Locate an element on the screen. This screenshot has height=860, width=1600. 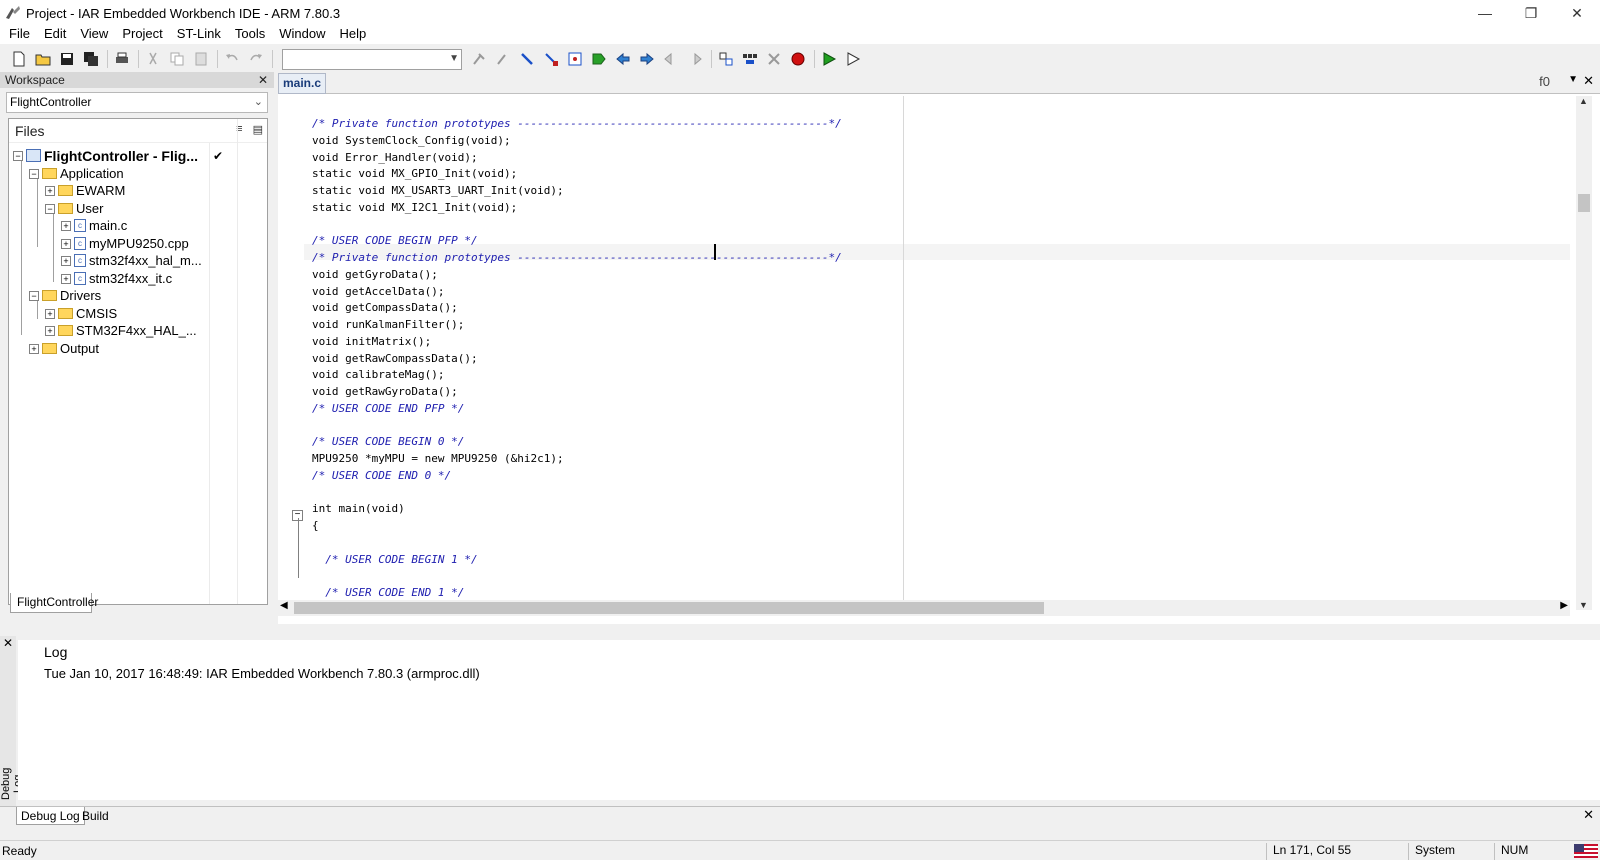
tree-item-mympu9250: + c myMPU9250.cpp is located at coordinates (125, 243).